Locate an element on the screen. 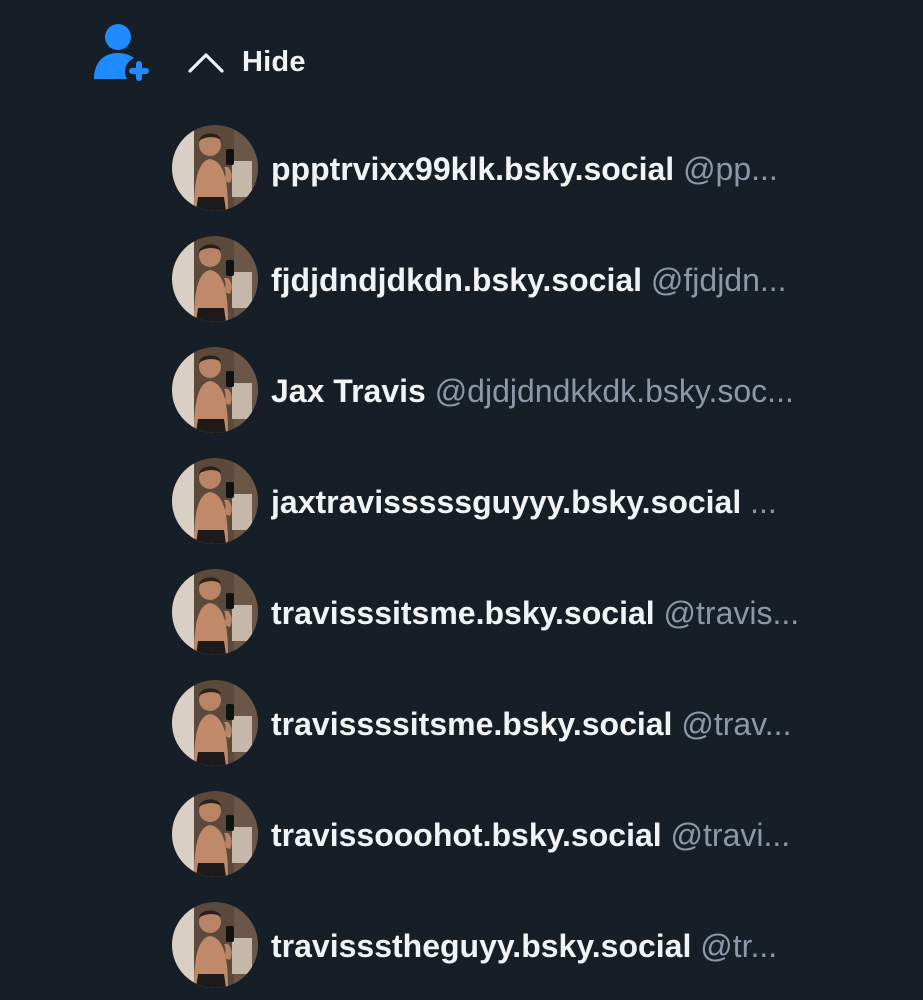 The height and width of the screenshot is (1000, 923). user-display-name: travissstheguyy.bsky.social is located at coordinates (481, 946).